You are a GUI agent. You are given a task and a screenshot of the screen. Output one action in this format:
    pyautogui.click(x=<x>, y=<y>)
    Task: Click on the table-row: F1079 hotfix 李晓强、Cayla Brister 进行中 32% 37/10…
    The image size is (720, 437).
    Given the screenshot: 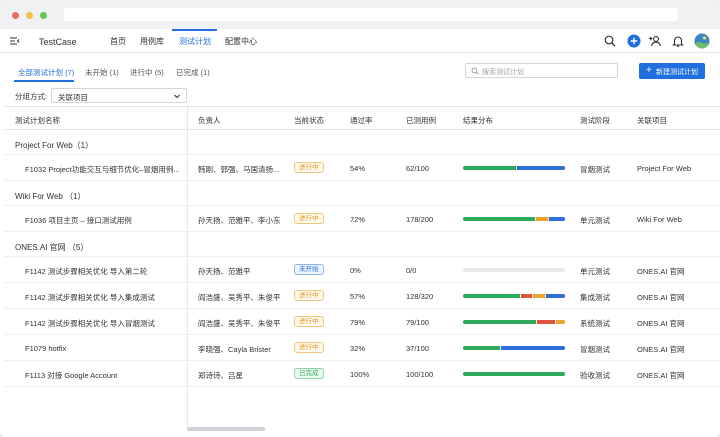 What is the action you would take?
    pyautogui.click(x=362, y=348)
    